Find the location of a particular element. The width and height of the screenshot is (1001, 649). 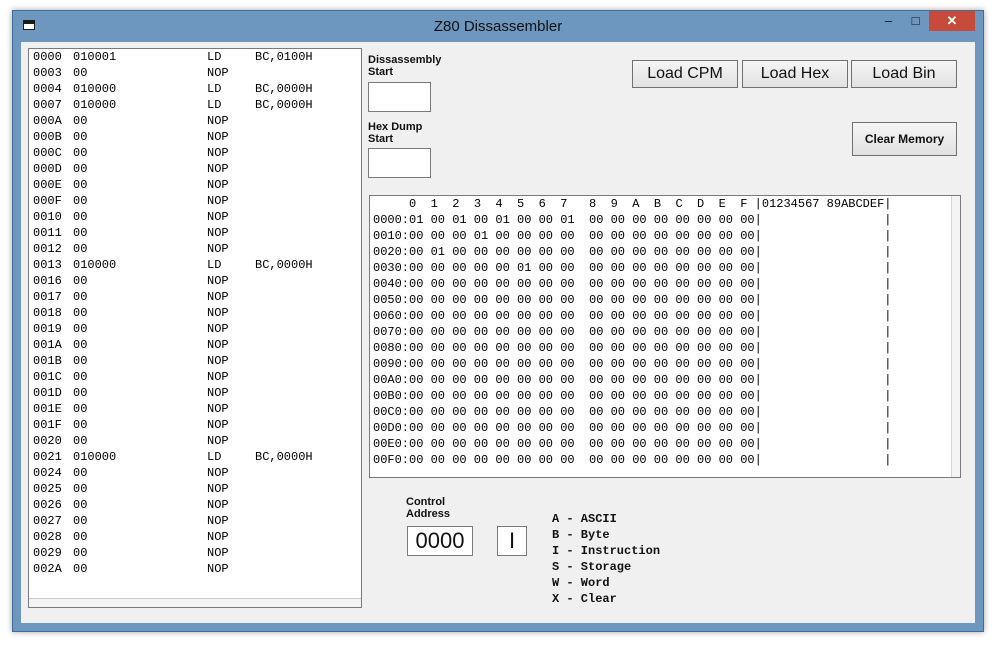

hex-row: 0040:00 00 00 00 00 00 00 00 00 00 00 00 00 00 00 00 | | is located at coordinates (665, 284).